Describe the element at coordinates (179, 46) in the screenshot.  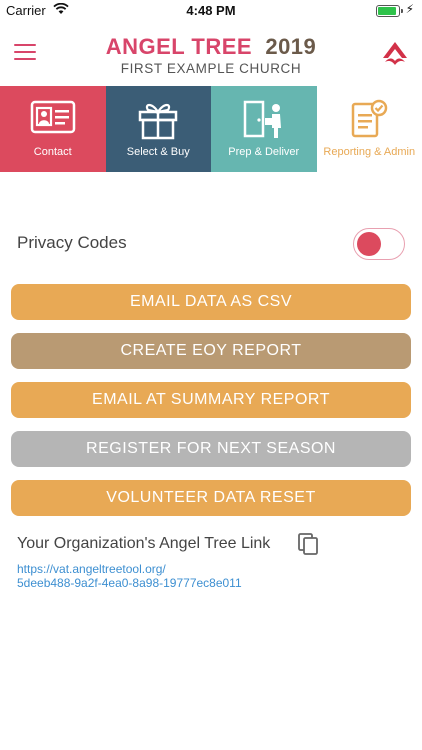
I see `brand-name: ANGEL TREE` at that location.